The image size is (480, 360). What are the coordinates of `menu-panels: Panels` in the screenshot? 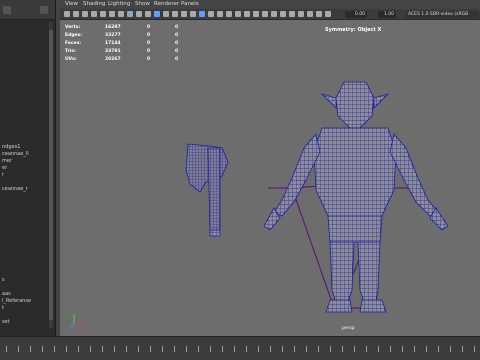 It's located at (190, 4).